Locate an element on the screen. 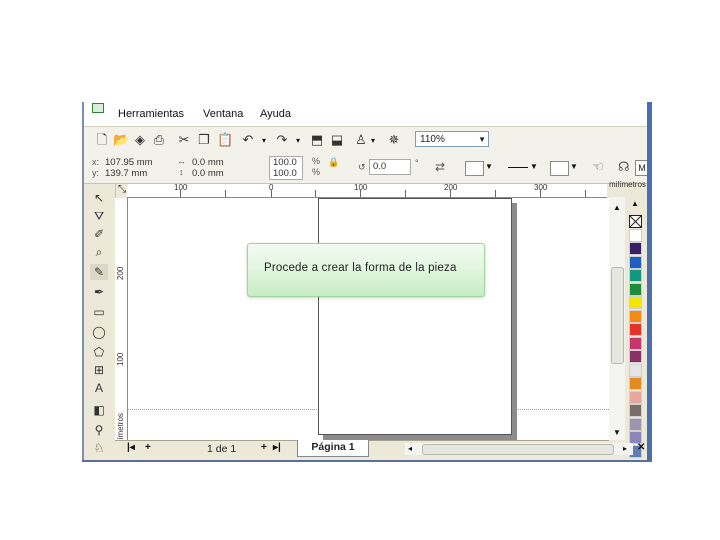 The height and width of the screenshot is (540, 720). basic-shapes-tool-icon: ⊞ is located at coordinates (99, 370).